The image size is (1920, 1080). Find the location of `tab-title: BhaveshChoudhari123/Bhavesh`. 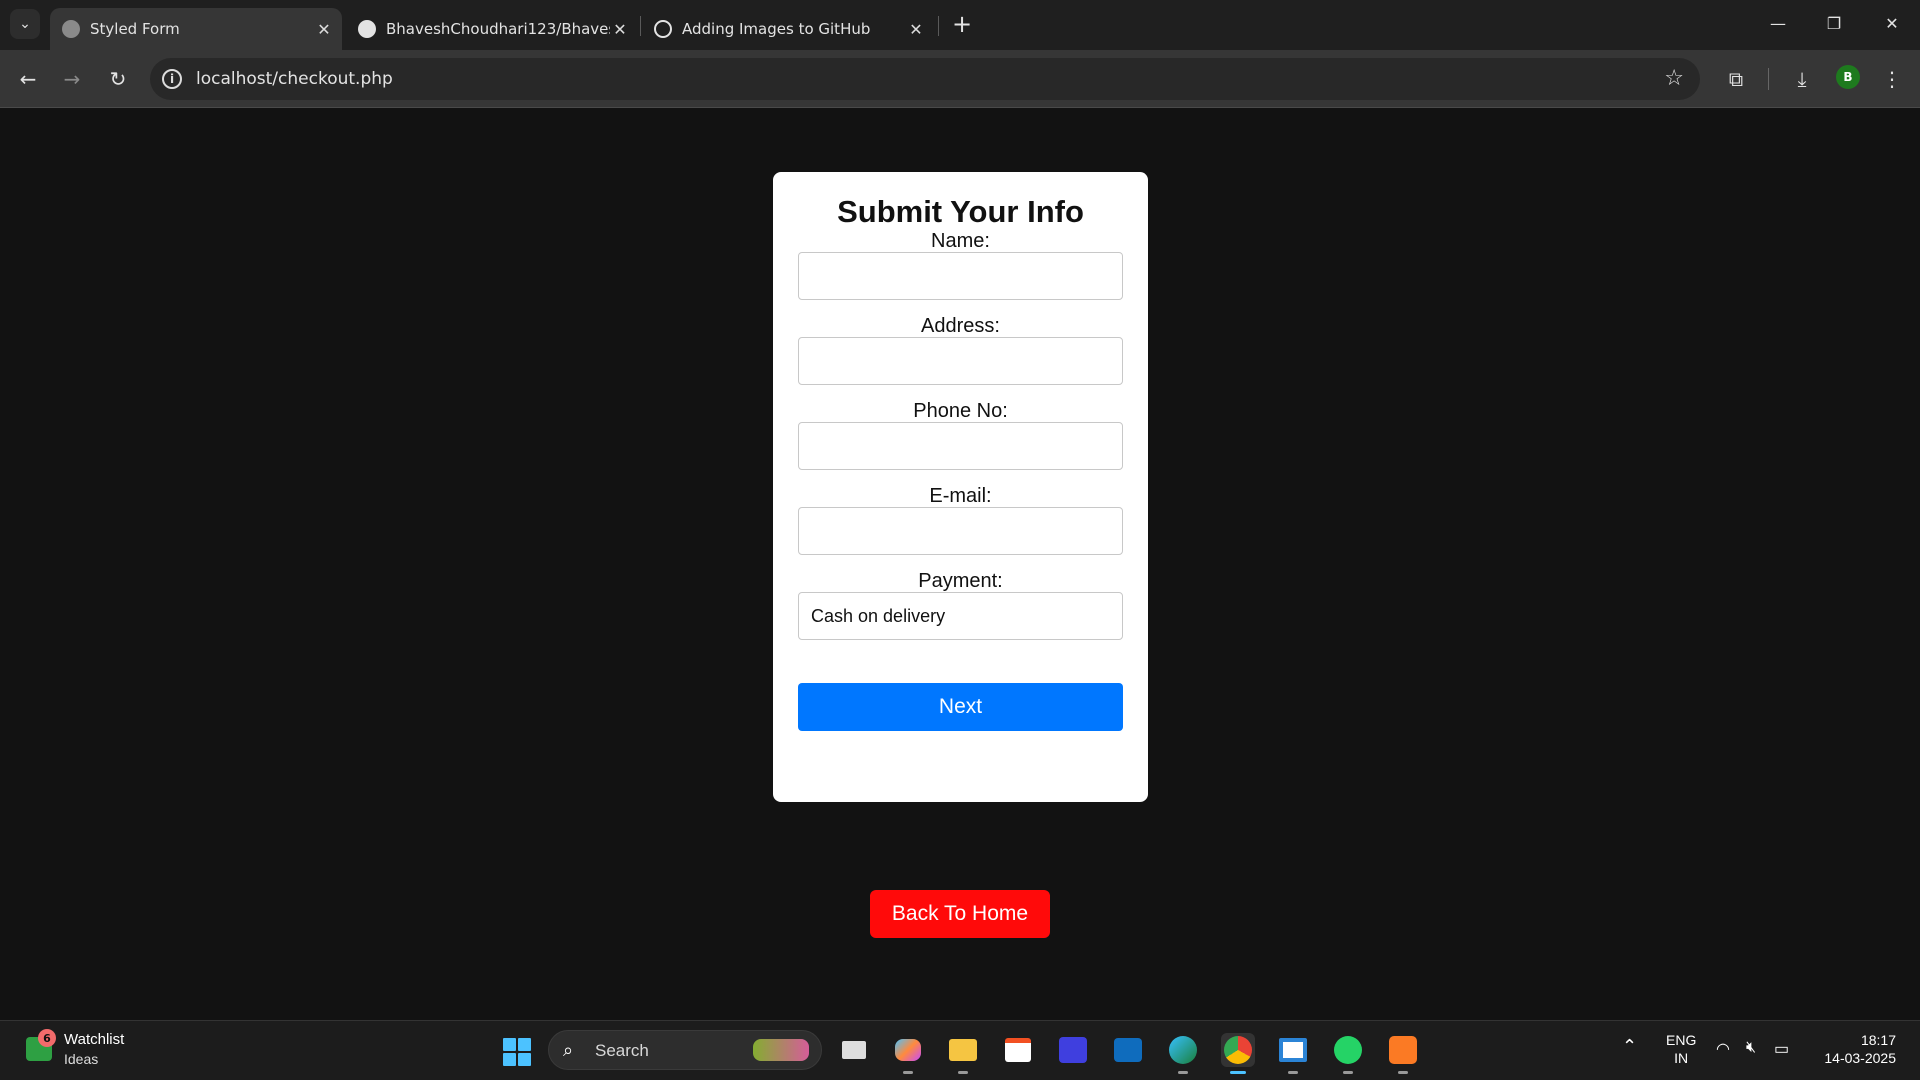

tab-title: BhaveshChoudhari123/Bhavesh is located at coordinates (498, 29).